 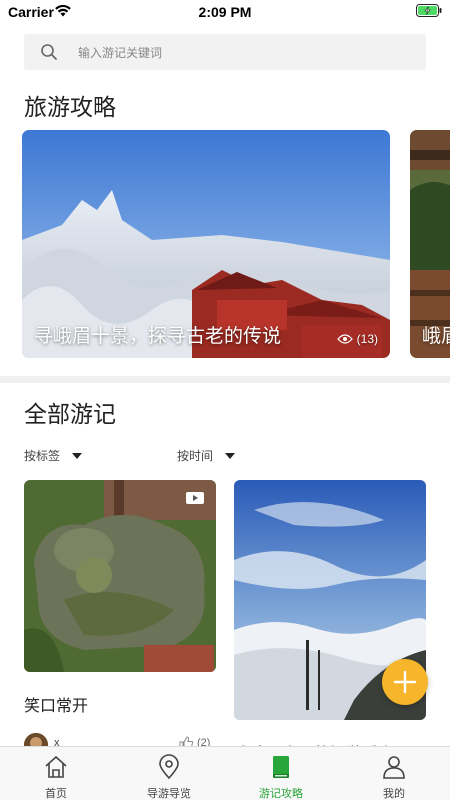 I want to click on tab-me: 我的, so click(x=394, y=773).